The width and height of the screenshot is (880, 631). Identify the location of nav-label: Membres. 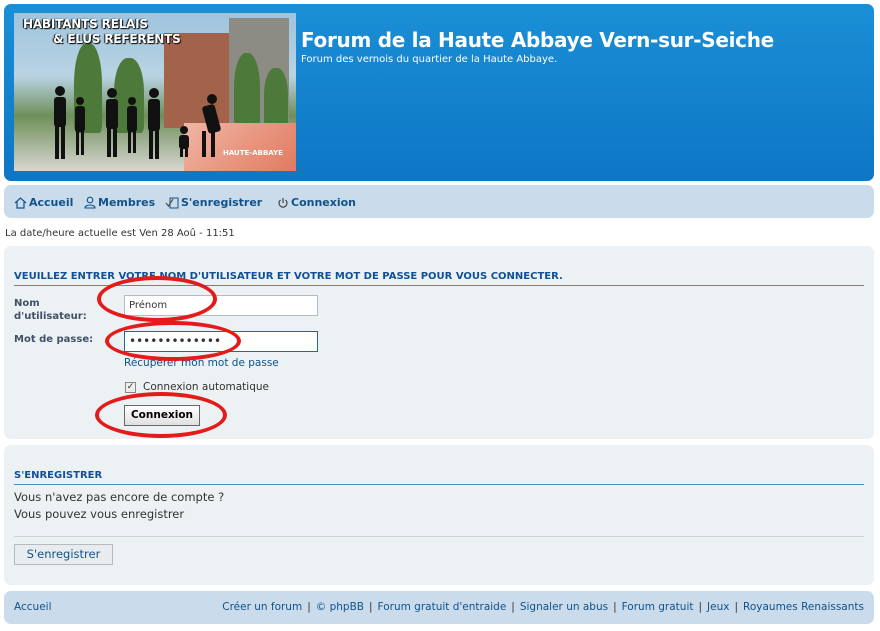
(127, 202).